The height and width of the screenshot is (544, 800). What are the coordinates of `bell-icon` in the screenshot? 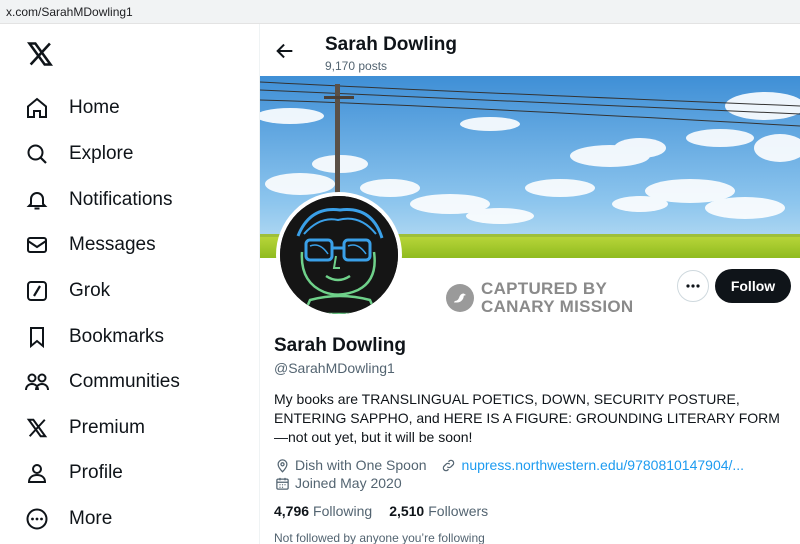 It's located at (37, 200).